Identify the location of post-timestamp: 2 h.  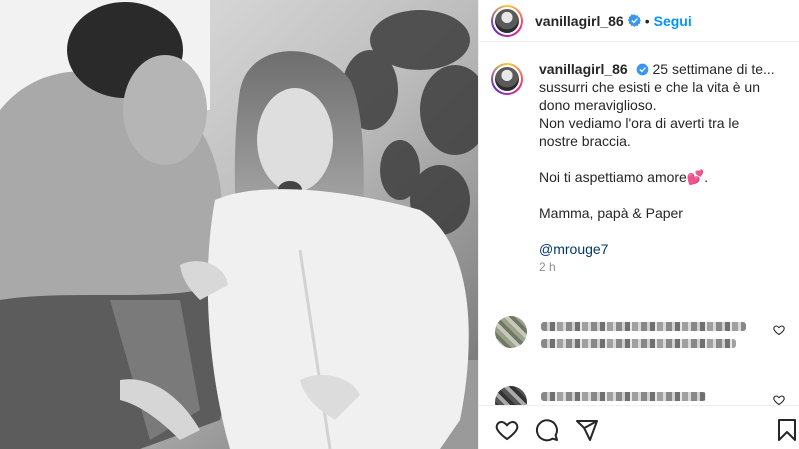
(657, 267).